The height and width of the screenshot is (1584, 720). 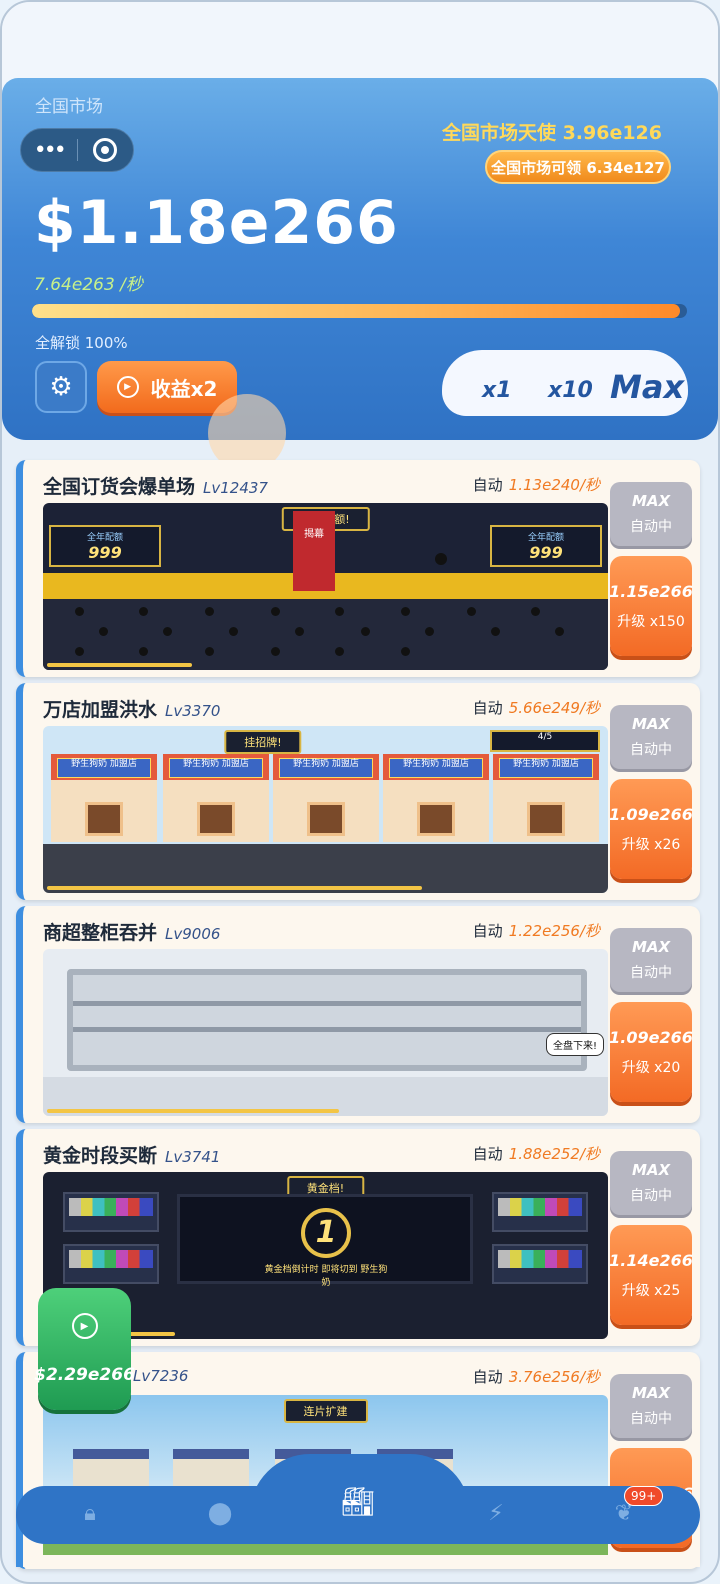 What do you see at coordinates (536, 485) in the screenshot?
I see `business-income: 自动 1.13e240/秒` at bounding box center [536, 485].